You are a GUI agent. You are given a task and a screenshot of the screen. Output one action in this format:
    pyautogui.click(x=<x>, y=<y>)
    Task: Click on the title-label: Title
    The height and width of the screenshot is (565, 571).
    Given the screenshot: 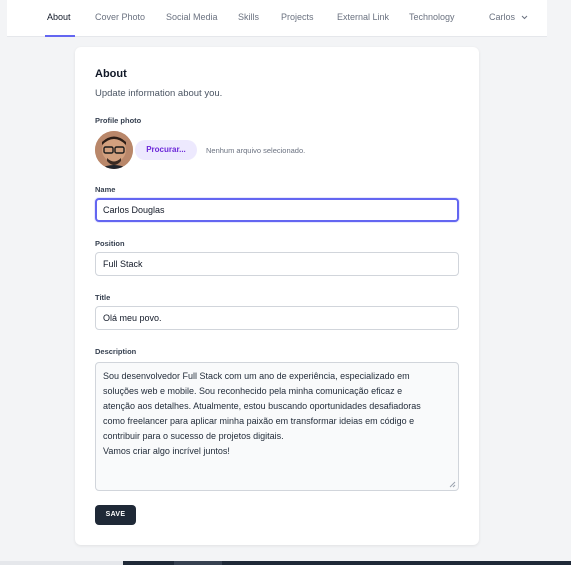 What is the action you would take?
    pyautogui.click(x=103, y=297)
    